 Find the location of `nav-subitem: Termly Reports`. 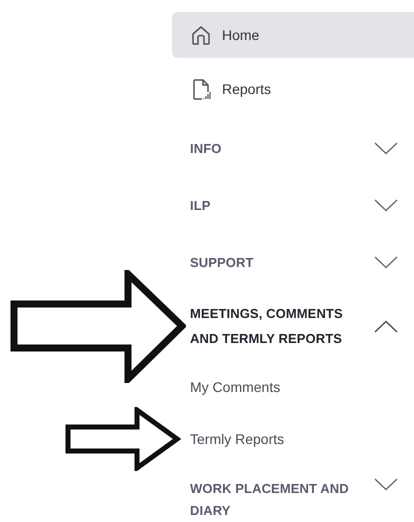

nav-subitem: Termly Reports is located at coordinates (293, 439).